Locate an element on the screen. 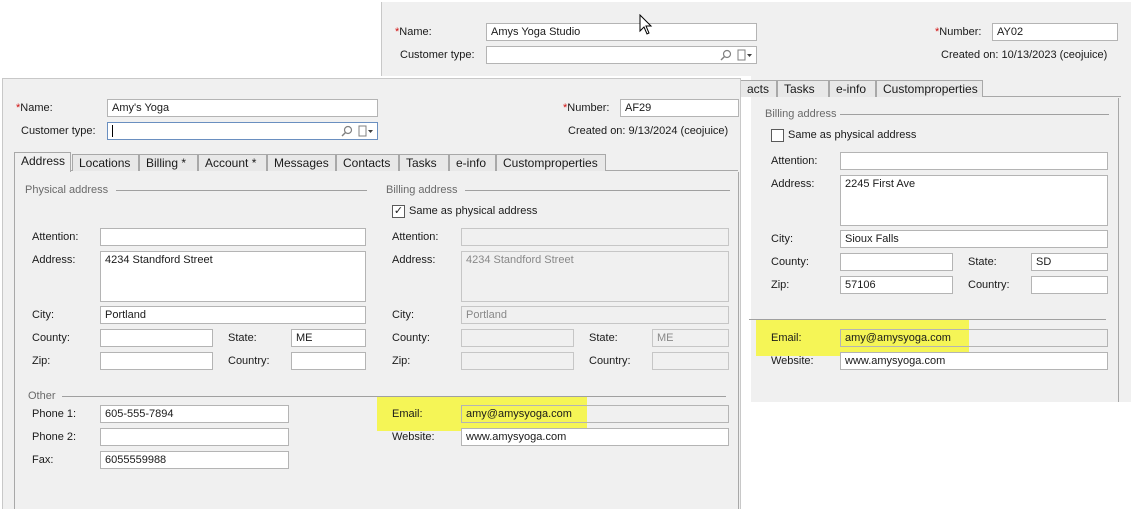 The image size is (1131, 509). tab-locations: Locations is located at coordinates (105, 162).